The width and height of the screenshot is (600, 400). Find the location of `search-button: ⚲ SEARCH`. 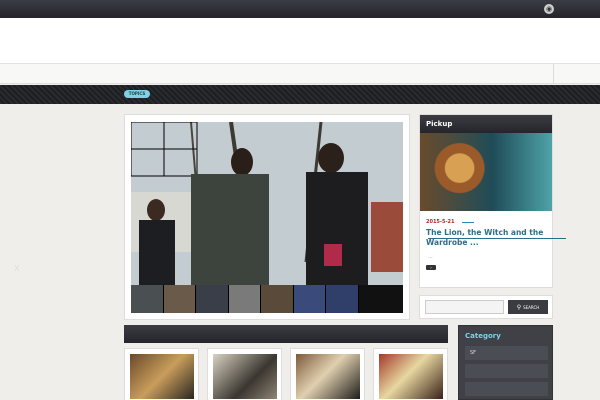

search-button: ⚲ SEARCH is located at coordinates (528, 307).